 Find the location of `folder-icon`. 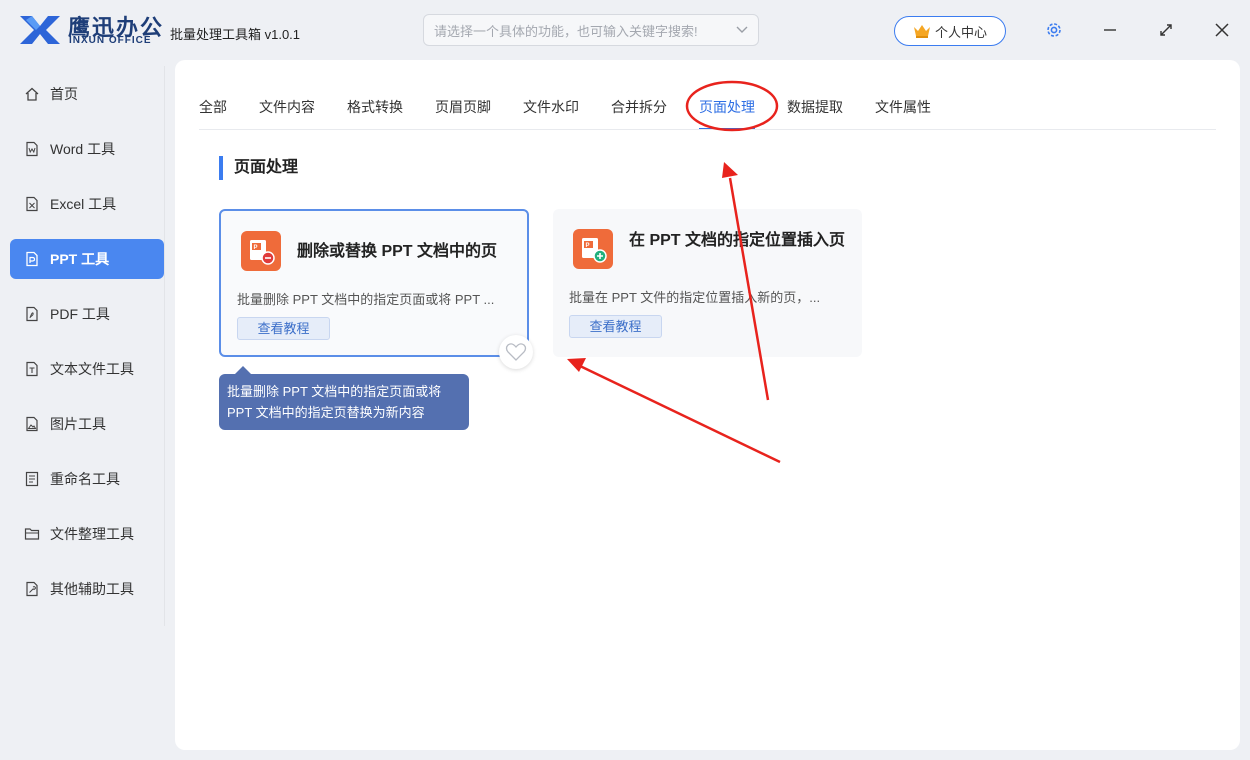

folder-icon is located at coordinates (32, 534).